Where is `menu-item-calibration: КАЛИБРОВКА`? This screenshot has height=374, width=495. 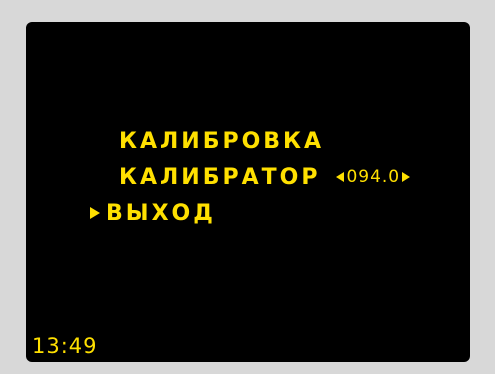 menu-item-calibration: КАЛИБРОВКА is located at coordinates (221, 141).